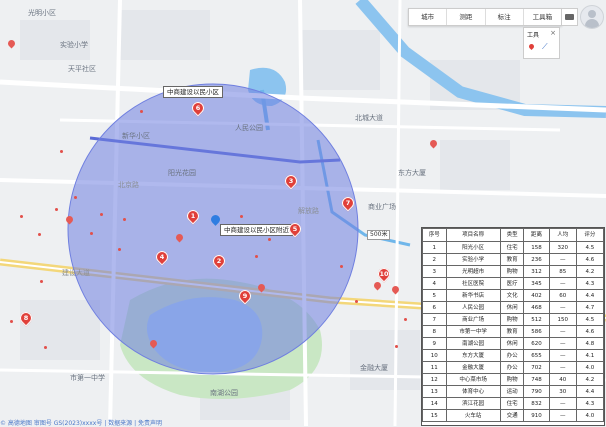 The width and height of the screenshot is (606, 427). I want to click on table-row: 13 体育中心 运动 790 30 4.4, so click(513, 391).